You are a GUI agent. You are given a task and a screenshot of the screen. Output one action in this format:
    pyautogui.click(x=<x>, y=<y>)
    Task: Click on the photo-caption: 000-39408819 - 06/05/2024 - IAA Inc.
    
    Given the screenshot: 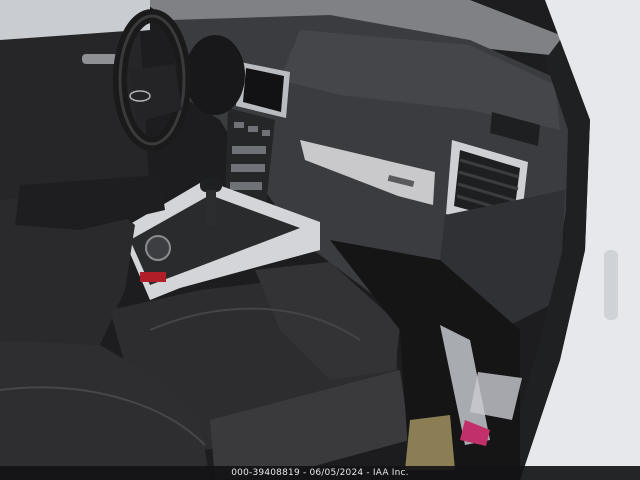 What is the action you would take?
    pyautogui.click(x=320, y=473)
    